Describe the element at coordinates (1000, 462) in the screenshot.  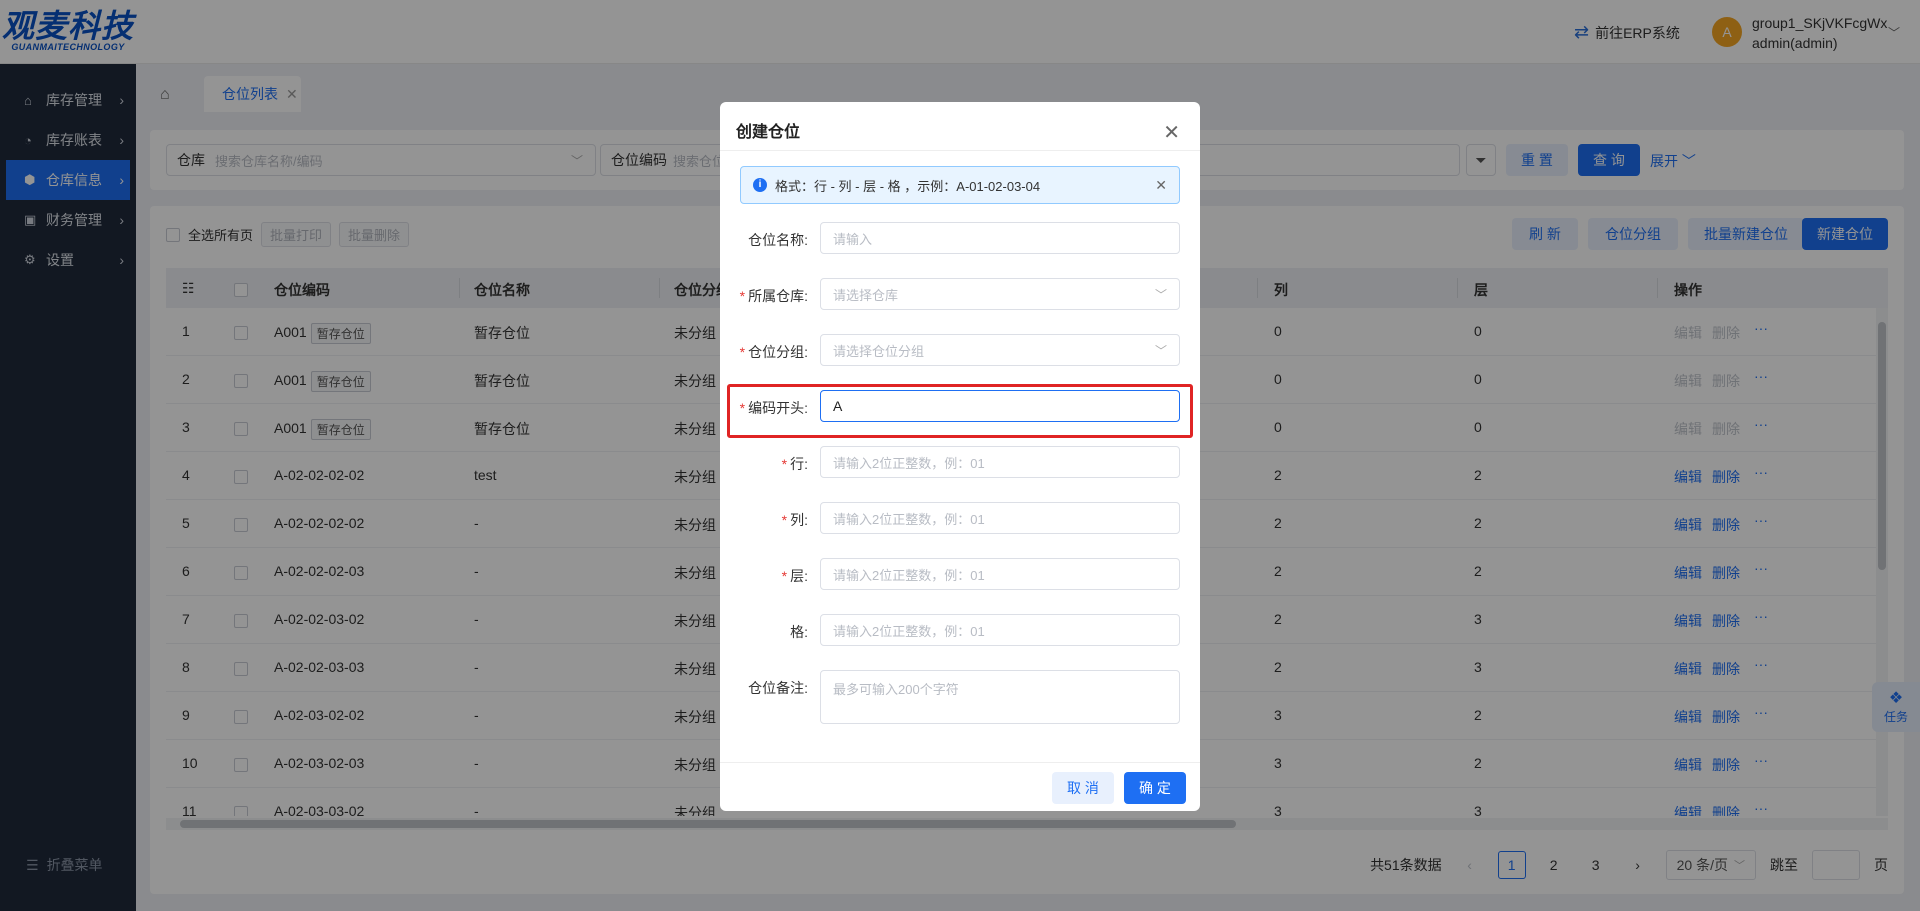
I see `row-input: 请输入2位正整数，例：01` at that location.